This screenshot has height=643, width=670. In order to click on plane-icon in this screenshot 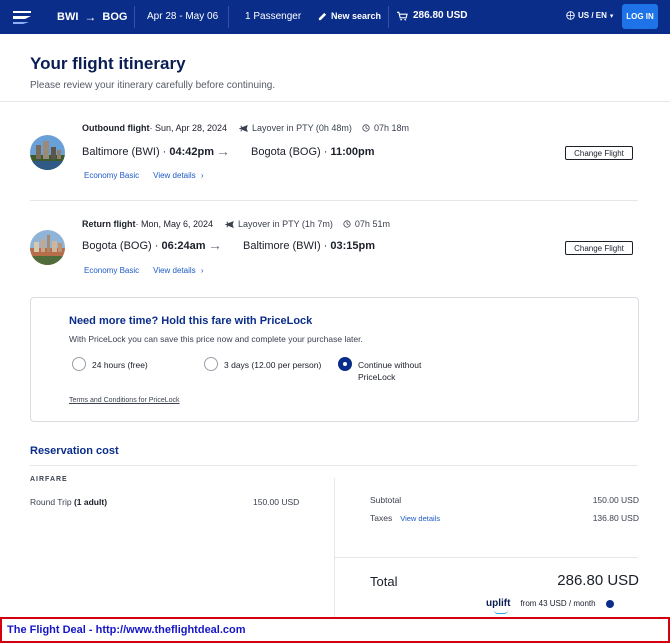, I will do `click(229, 224)`.